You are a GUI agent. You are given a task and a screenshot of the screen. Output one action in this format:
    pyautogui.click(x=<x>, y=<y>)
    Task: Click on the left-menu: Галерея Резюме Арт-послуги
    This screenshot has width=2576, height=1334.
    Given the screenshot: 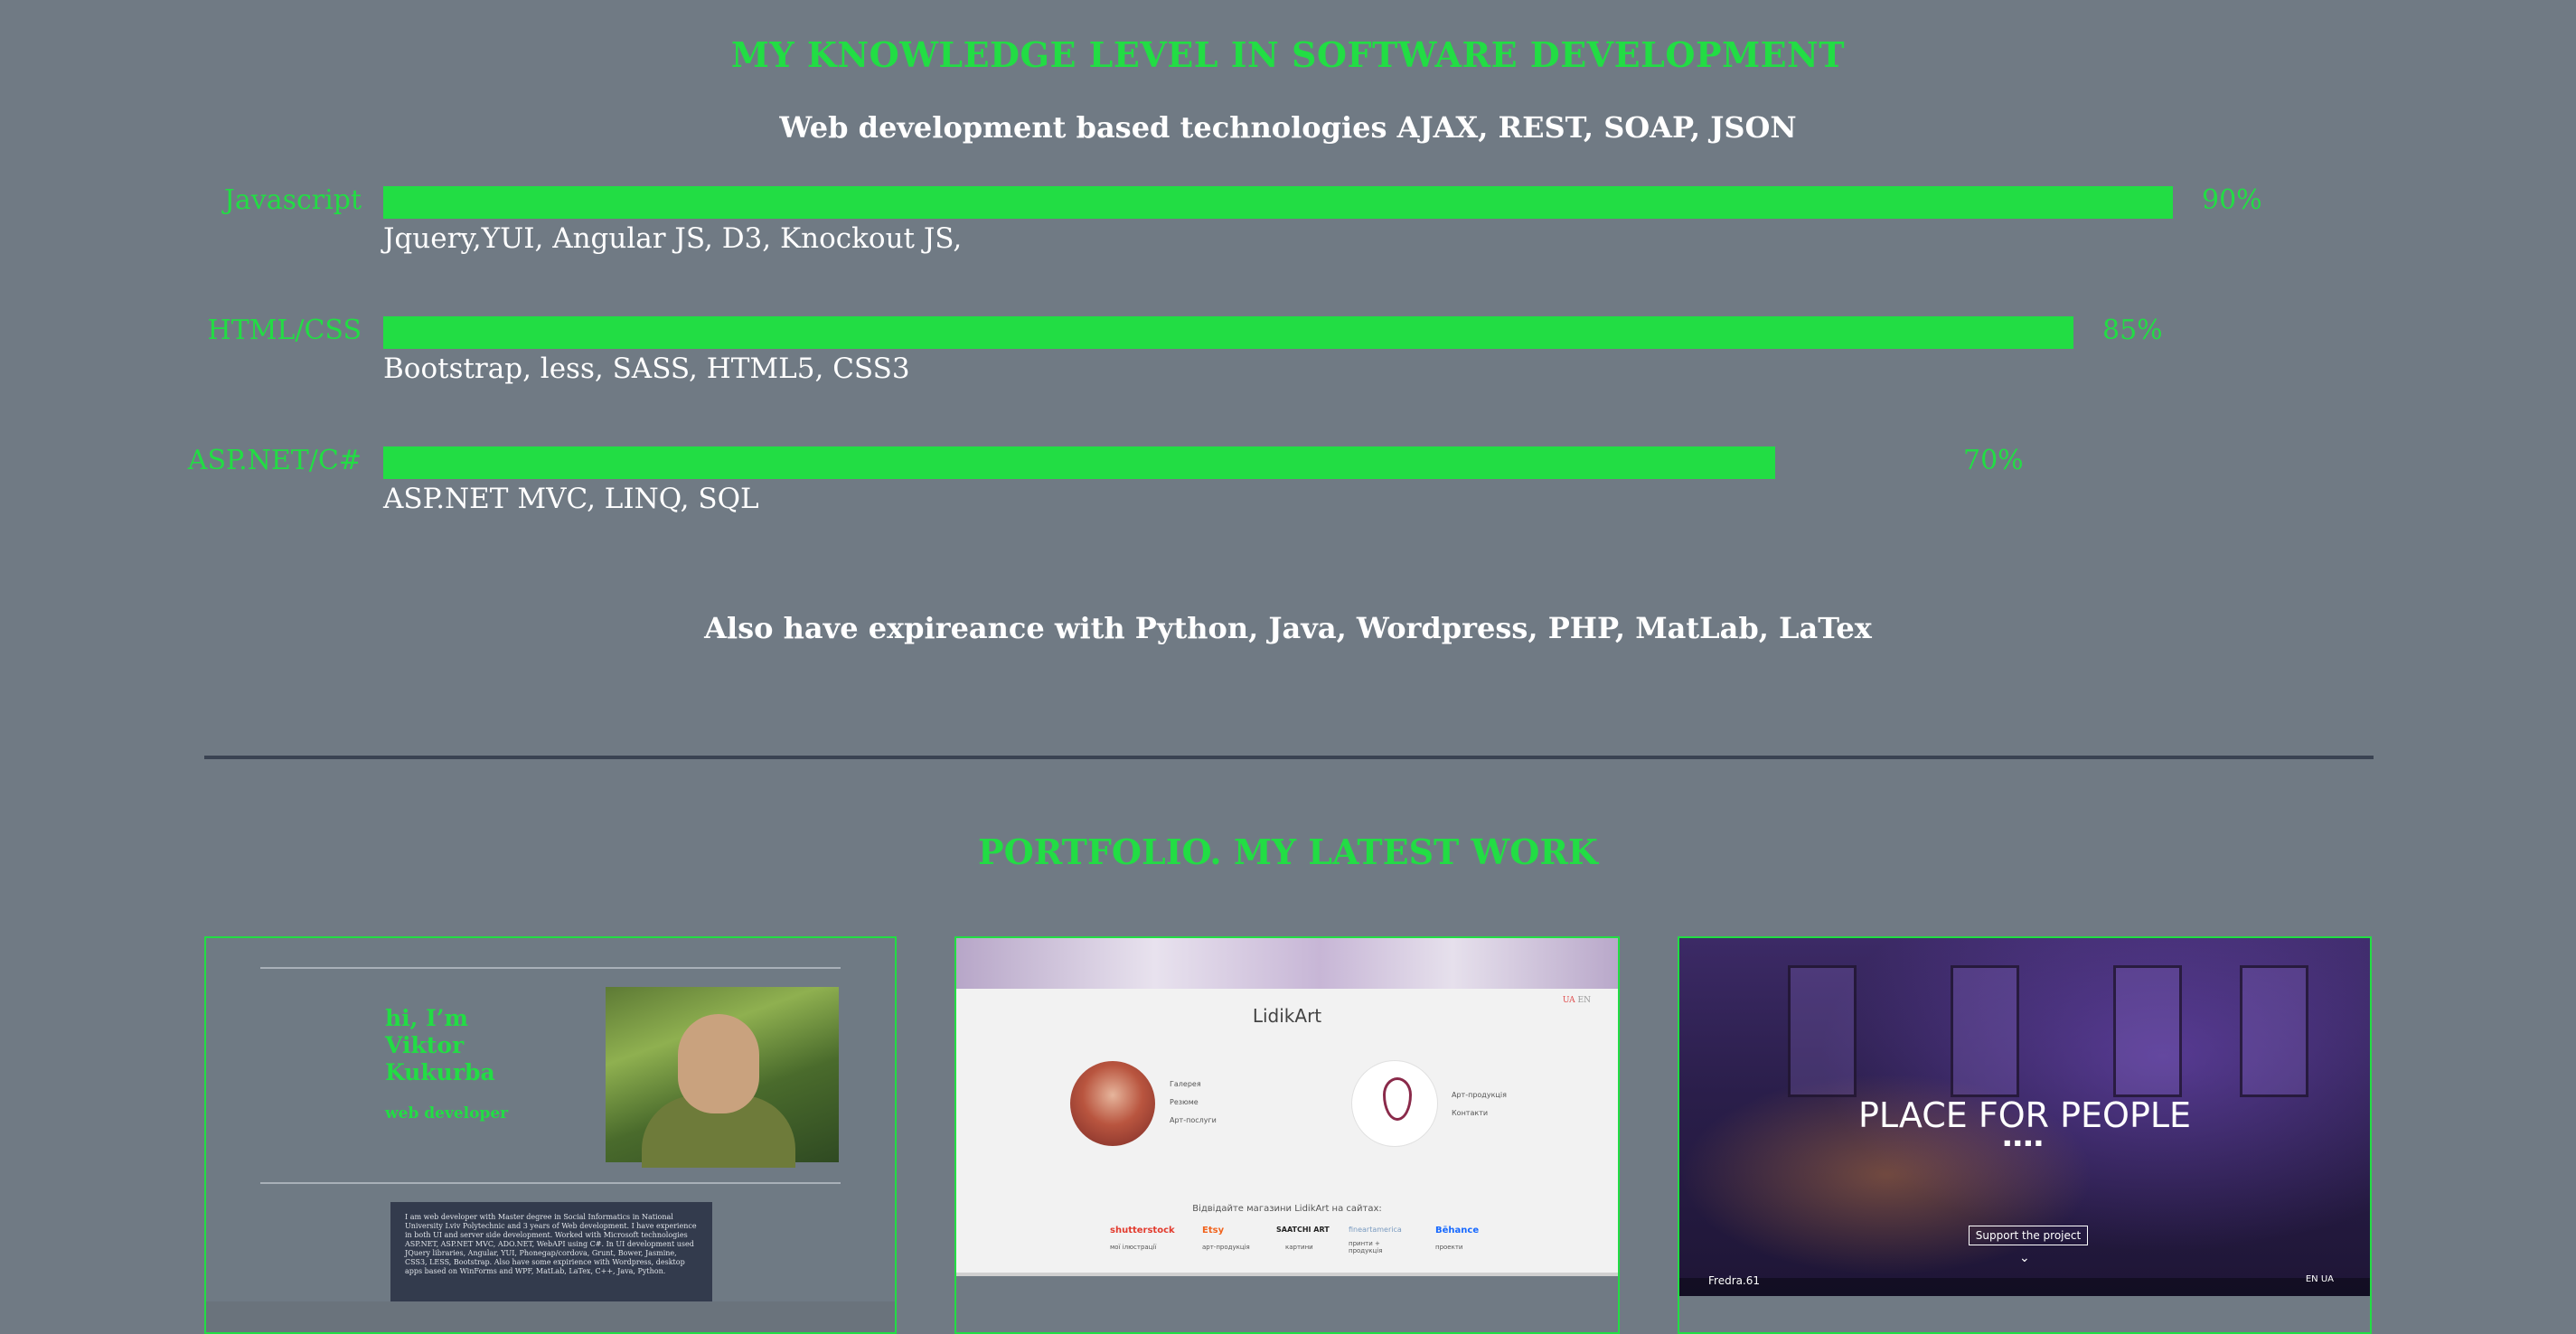 What is the action you would take?
    pyautogui.click(x=1193, y=1103)
    